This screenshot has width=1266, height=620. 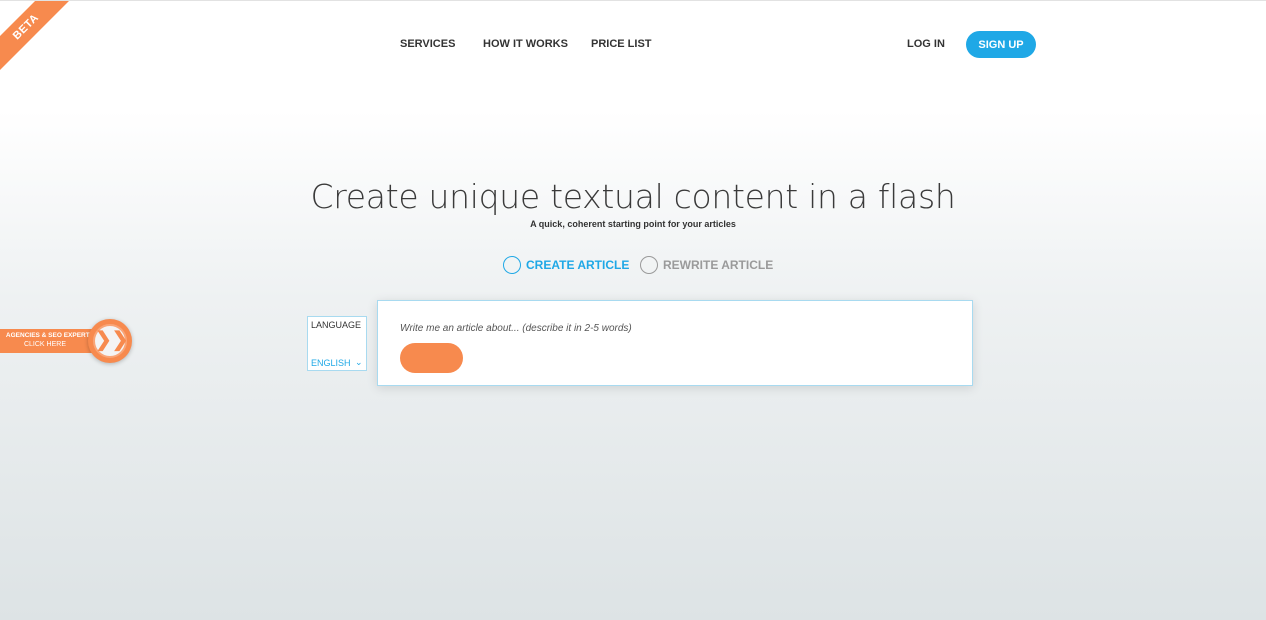 What do you see at coordinates (525, 44) in the screenshot?
I see `nav-how-it-works: HOW IT WORKS` at bounding box center [525, 44].